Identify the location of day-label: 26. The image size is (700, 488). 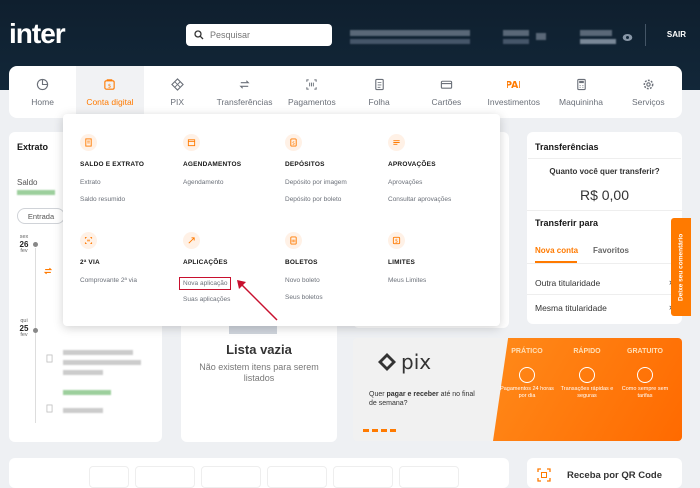
(24, 244).